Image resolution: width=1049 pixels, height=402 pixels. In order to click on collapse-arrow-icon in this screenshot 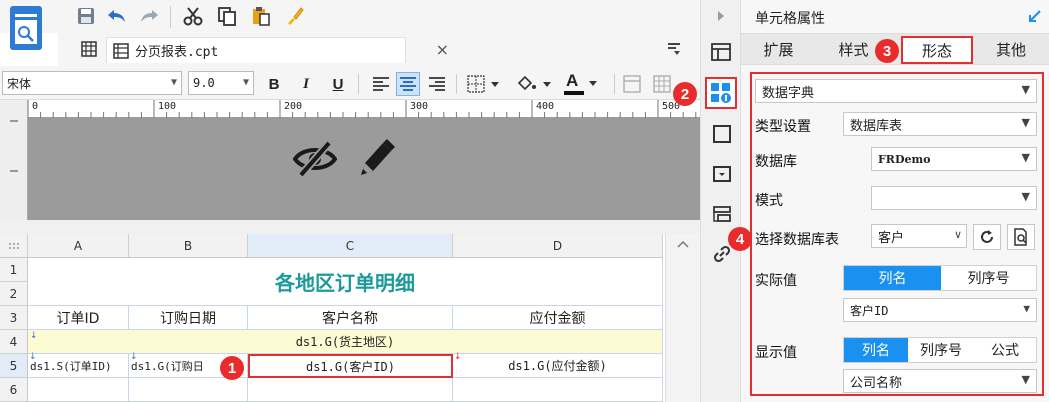, I will do `click(1035, 16)`.